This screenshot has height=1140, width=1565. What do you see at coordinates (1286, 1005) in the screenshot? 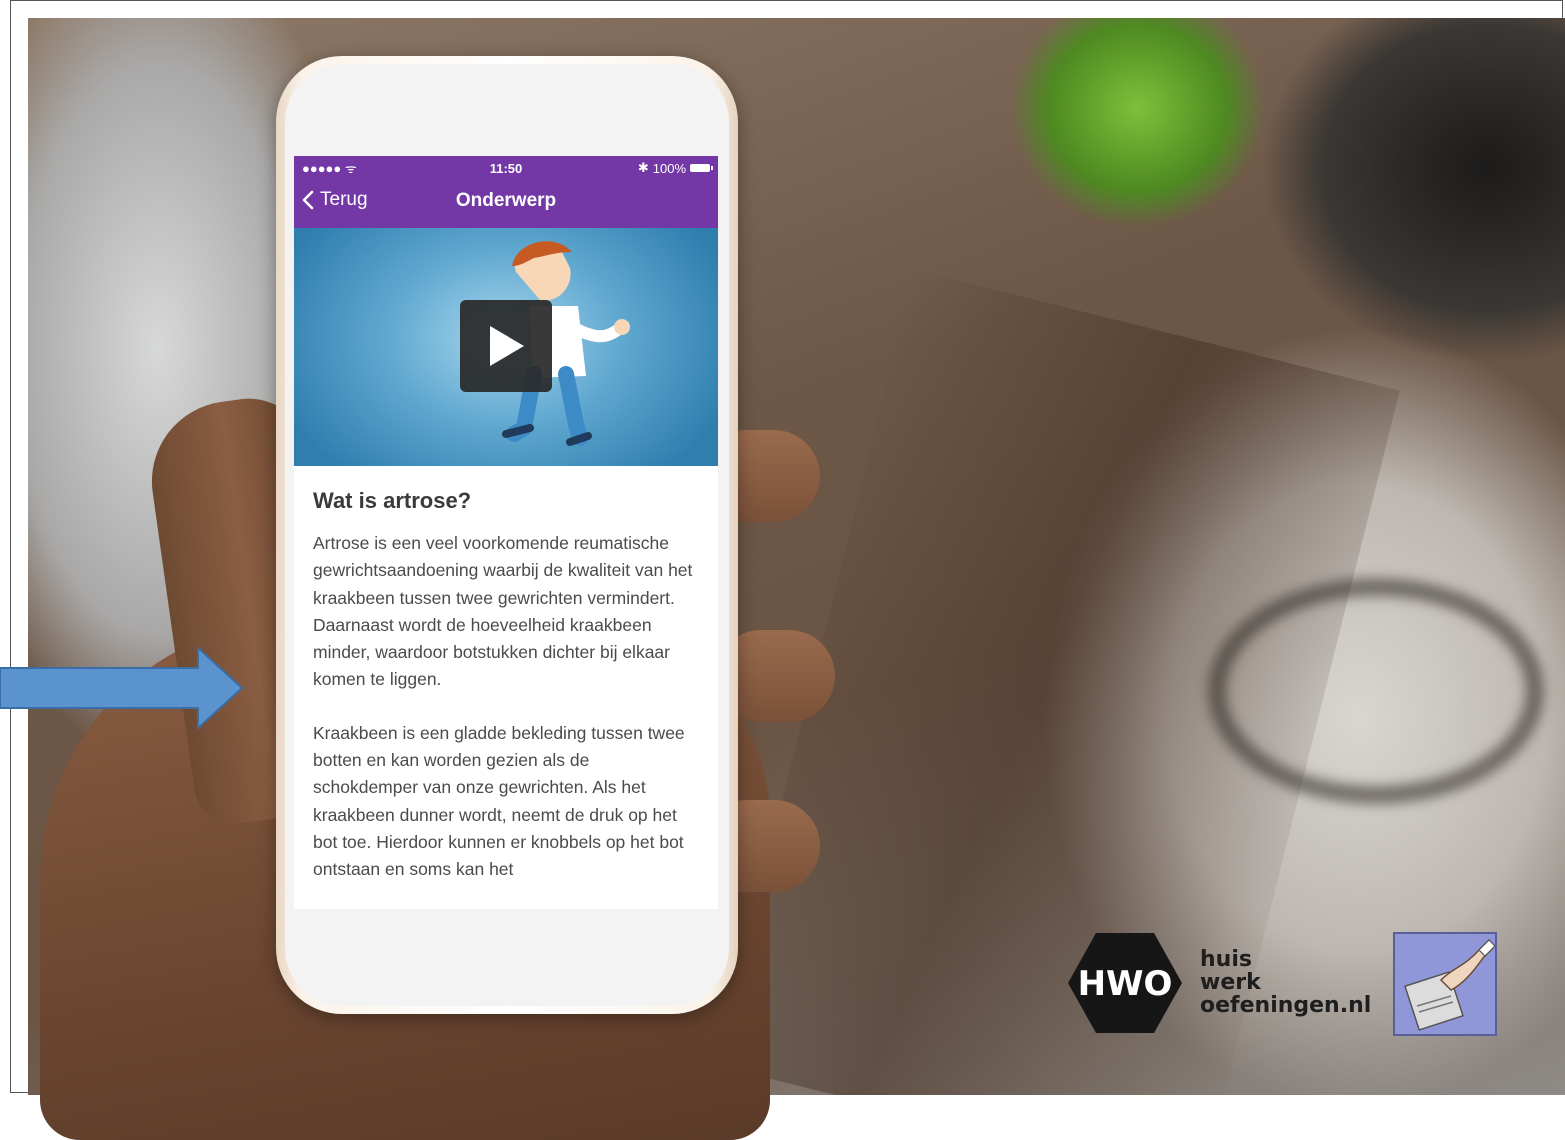
I see `brand-line-3: oefeningen.nl` at bounding box center [1286, 1005].